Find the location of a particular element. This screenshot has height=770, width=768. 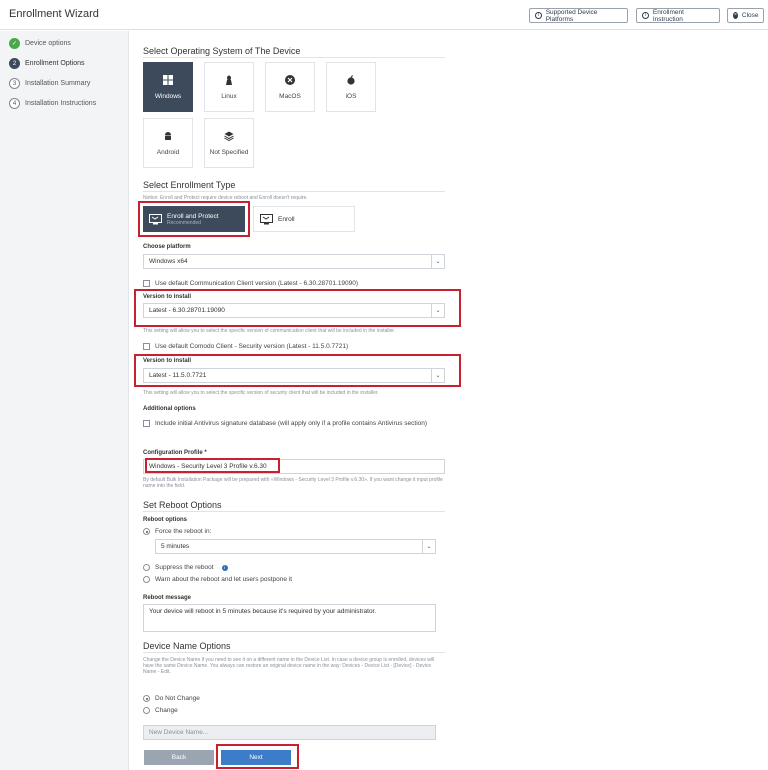

os-label: Android is located at coordinates (168, 152).